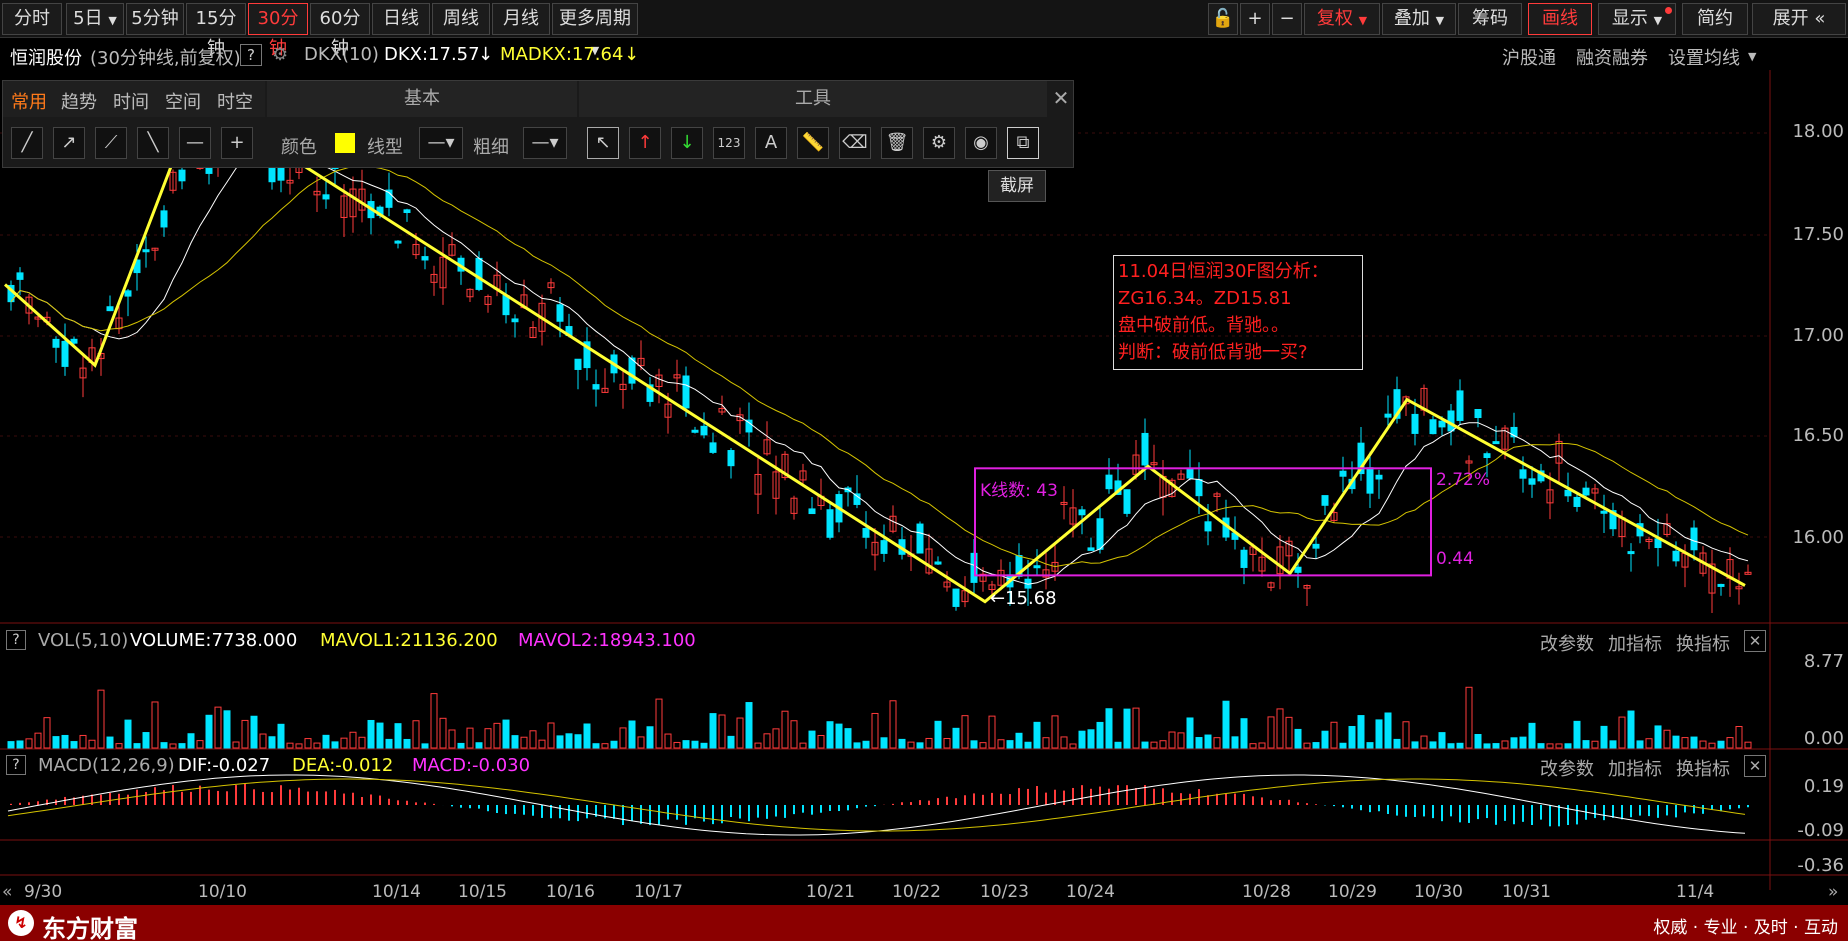 This screenshot has width=1848, height=941. I want to click on button-label: 展开, so click(1790, 18).